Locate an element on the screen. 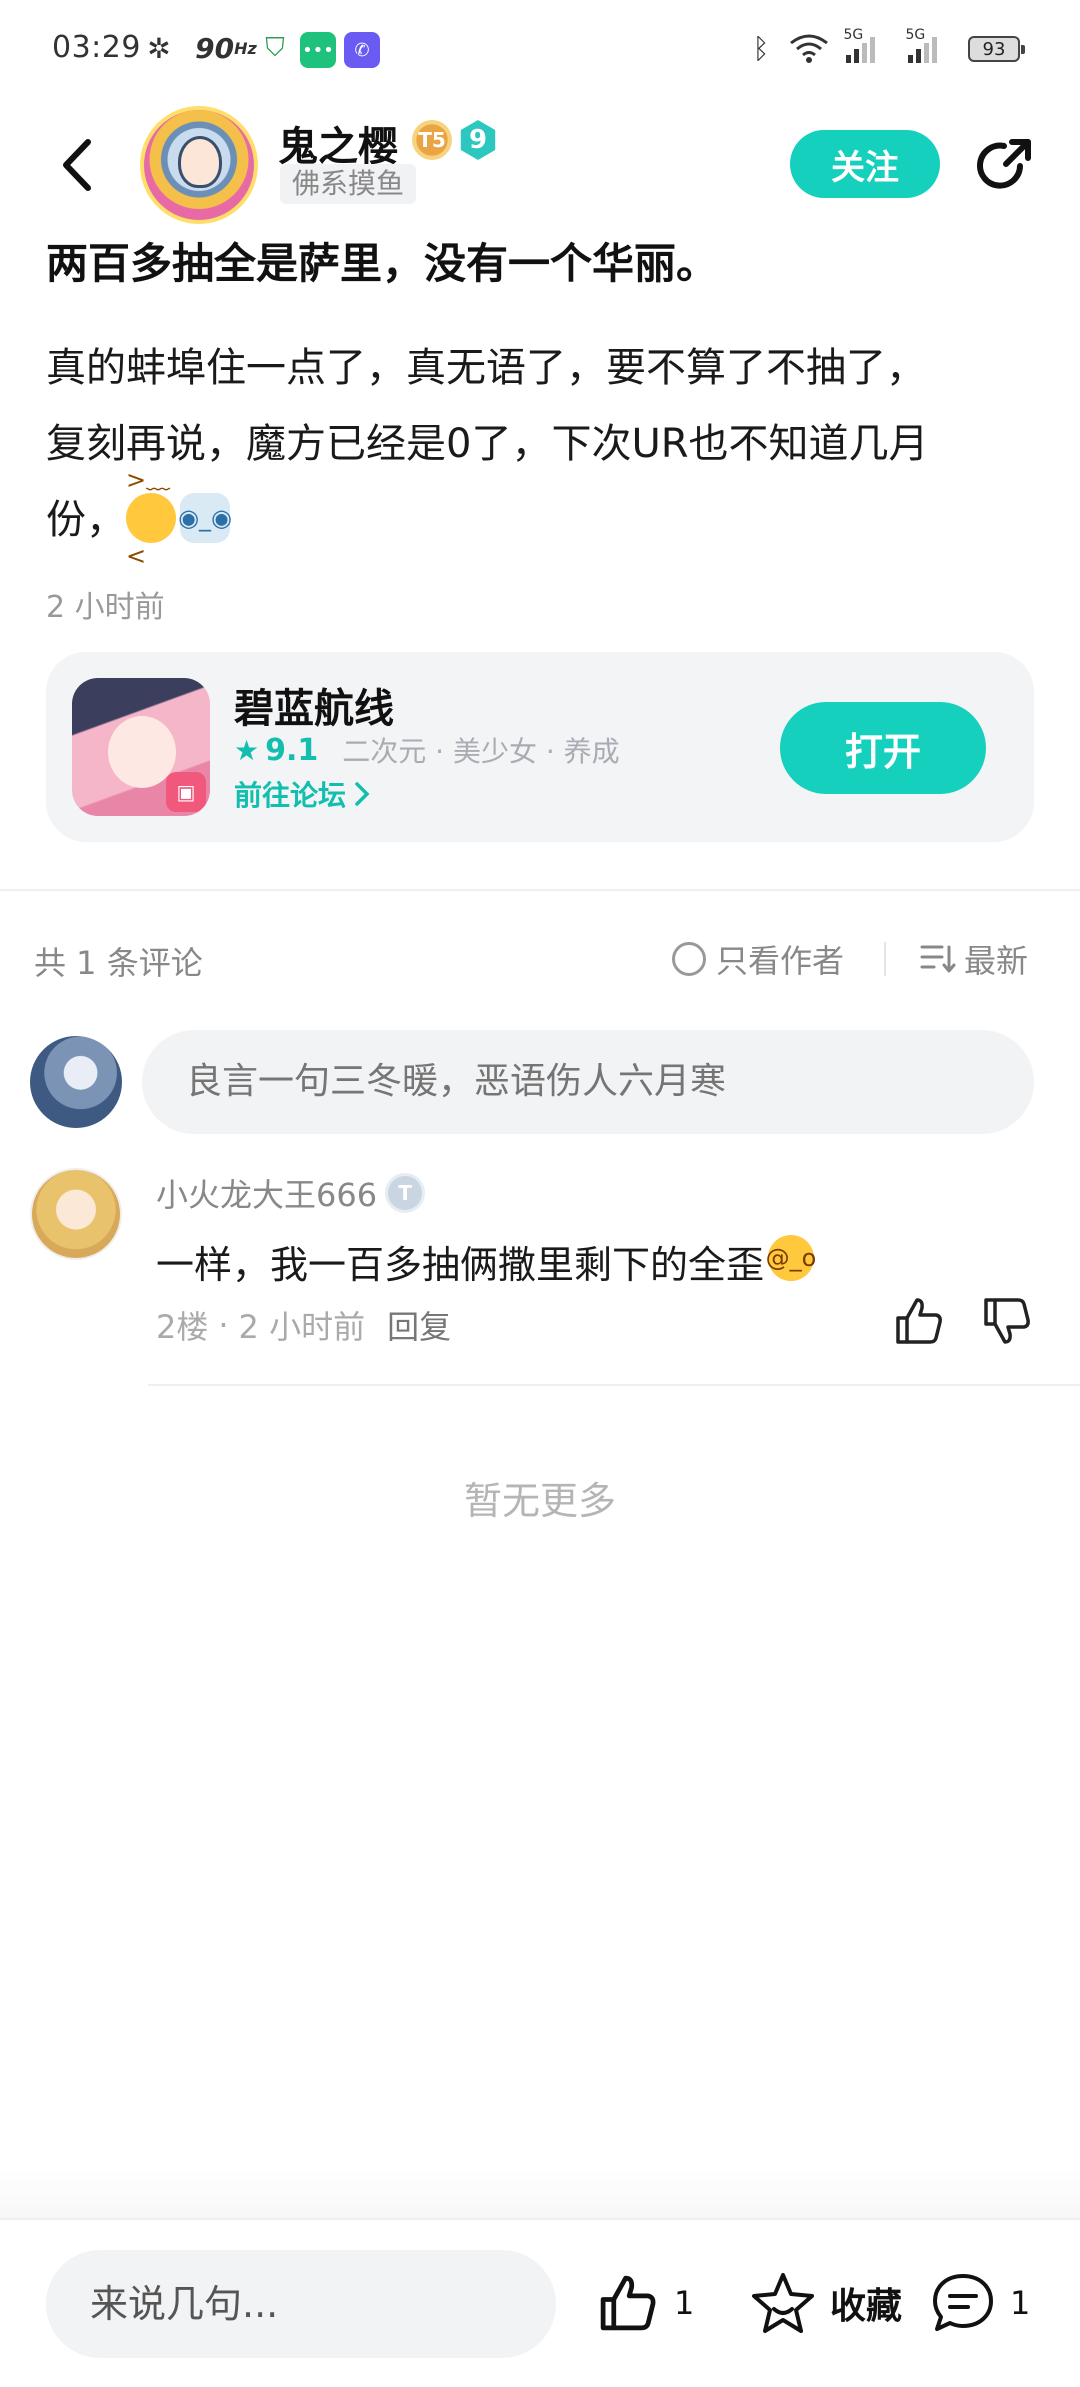  comment-count-bottom: 1 is located at coordinates (1020, 2303).